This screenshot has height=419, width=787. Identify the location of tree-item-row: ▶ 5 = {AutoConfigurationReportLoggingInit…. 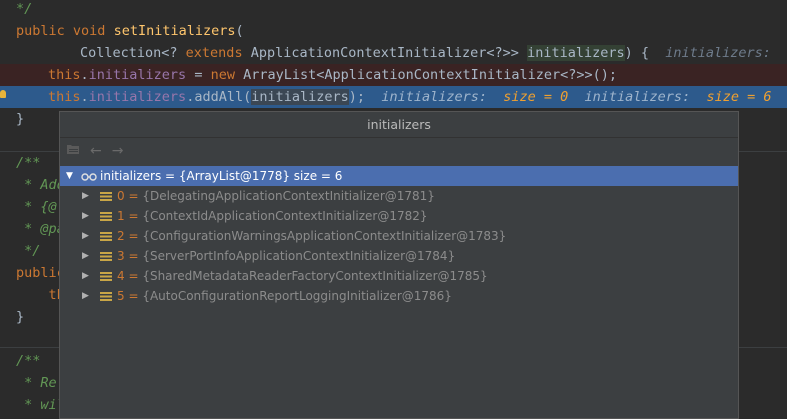
(399, 296).